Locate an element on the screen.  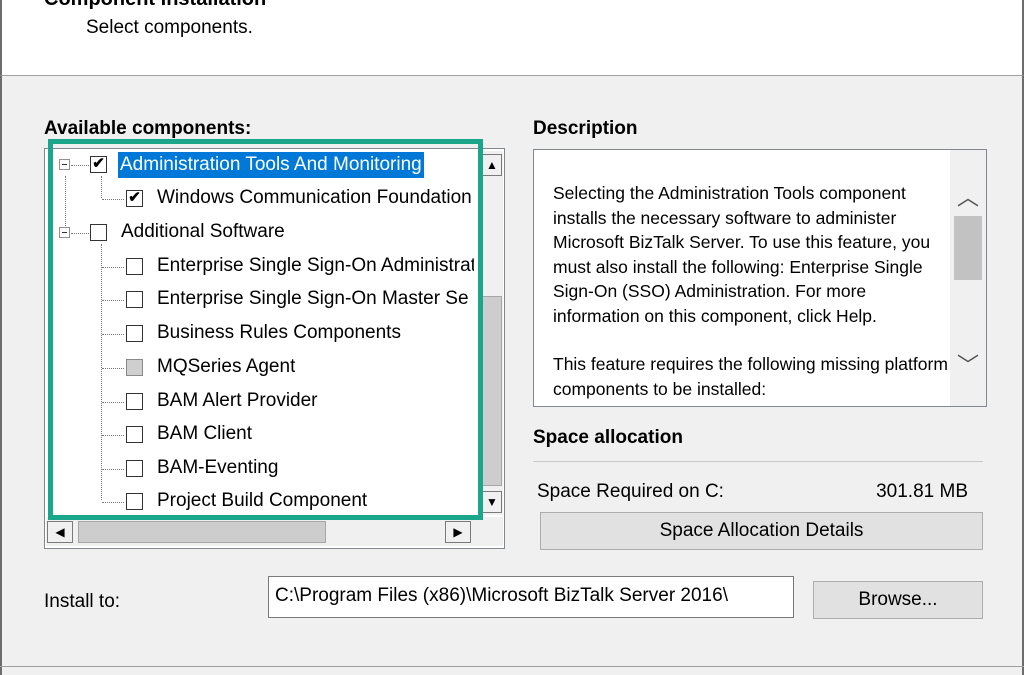
tree-item-additional-software: Additional Software is located at coordinates (203, 232).